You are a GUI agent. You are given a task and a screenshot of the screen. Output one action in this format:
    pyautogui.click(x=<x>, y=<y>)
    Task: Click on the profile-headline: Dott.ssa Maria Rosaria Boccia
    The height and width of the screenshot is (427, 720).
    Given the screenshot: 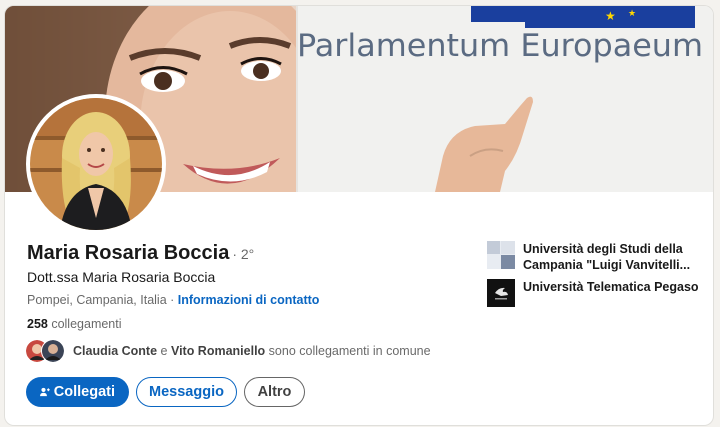 What is the action you would take?
    pyautogui.click(x=121, y=277)
    